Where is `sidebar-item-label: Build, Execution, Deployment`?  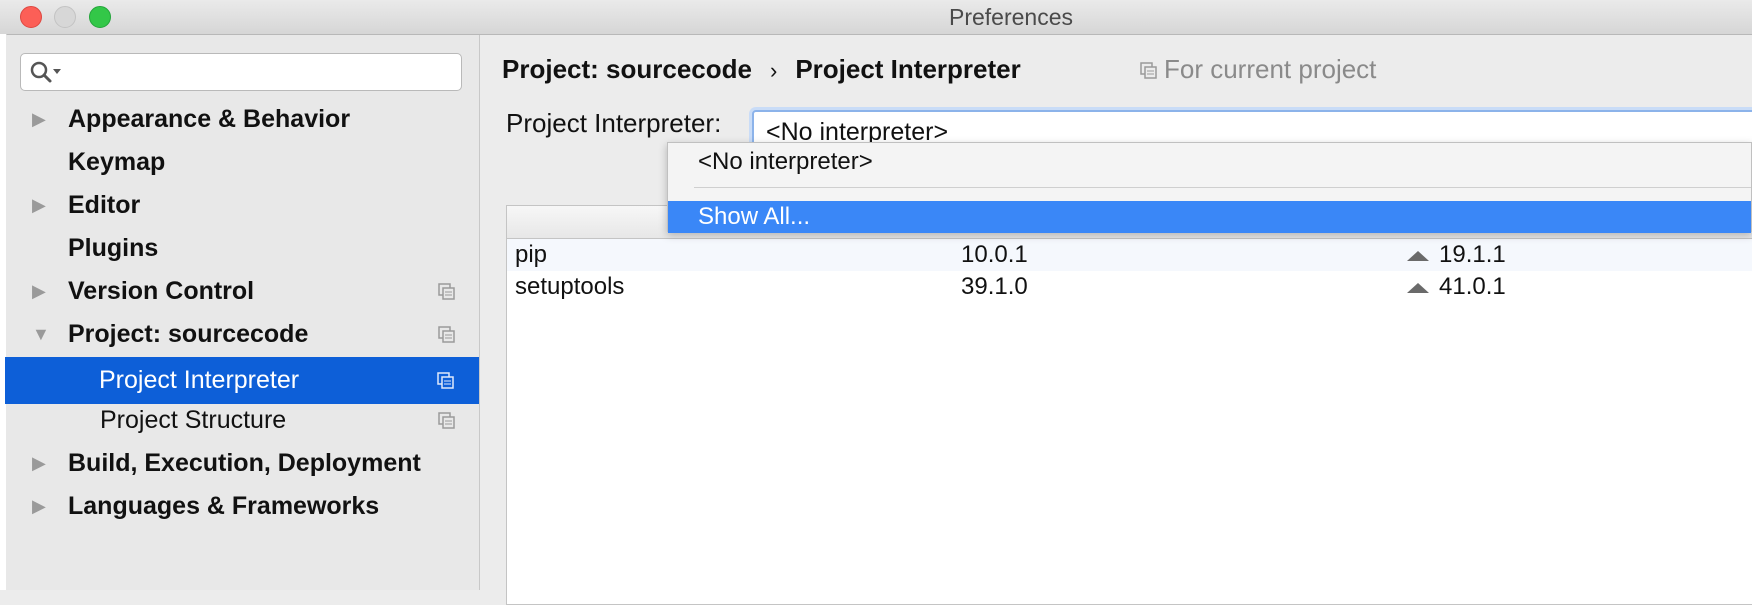 sidebar-item-label: Build, Execution, Deployment is located at coordinates (244, 463).